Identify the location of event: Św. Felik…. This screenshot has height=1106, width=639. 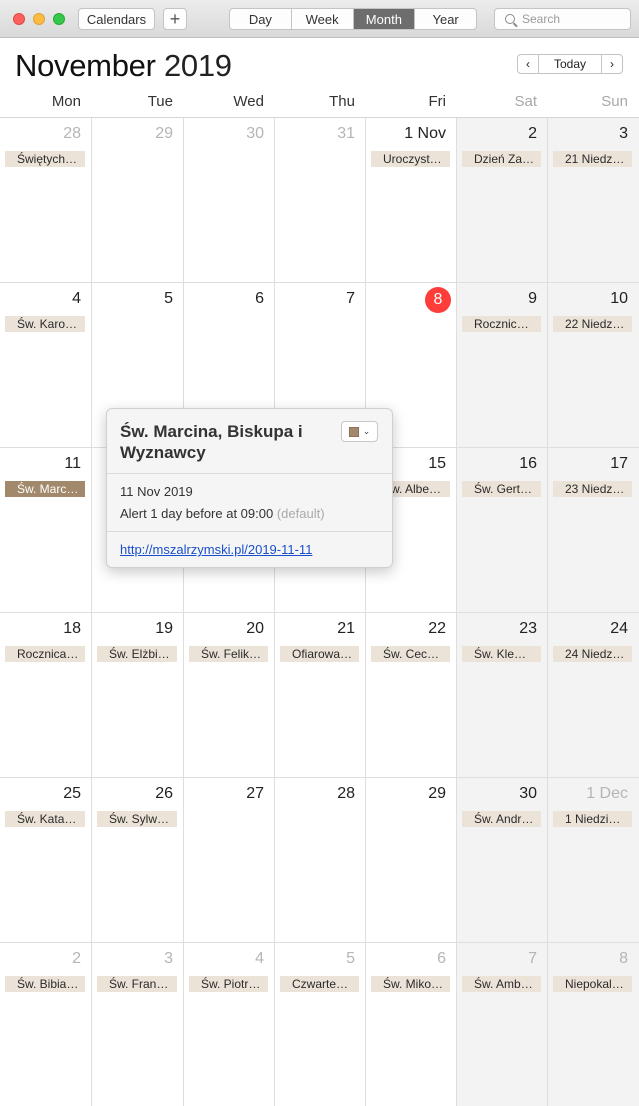
(228, 654).